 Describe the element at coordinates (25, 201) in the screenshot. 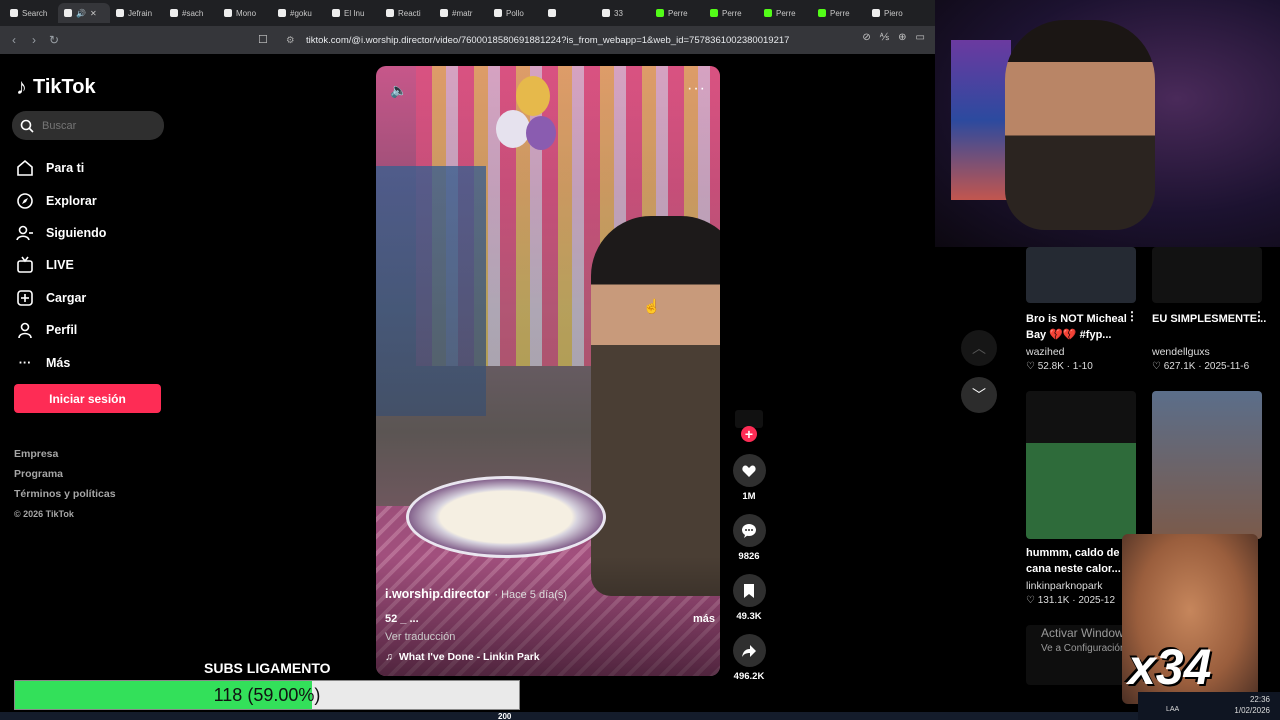

I see `compass-icon` at that location.